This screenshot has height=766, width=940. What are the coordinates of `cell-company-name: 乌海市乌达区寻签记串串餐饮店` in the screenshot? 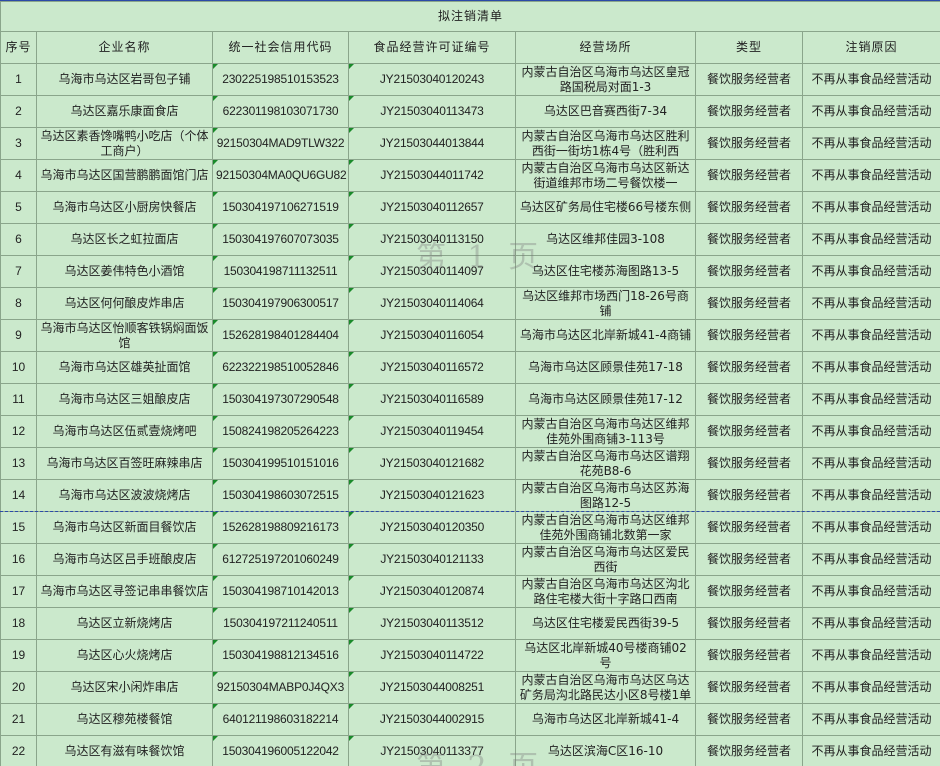 It's located at (124, 591).